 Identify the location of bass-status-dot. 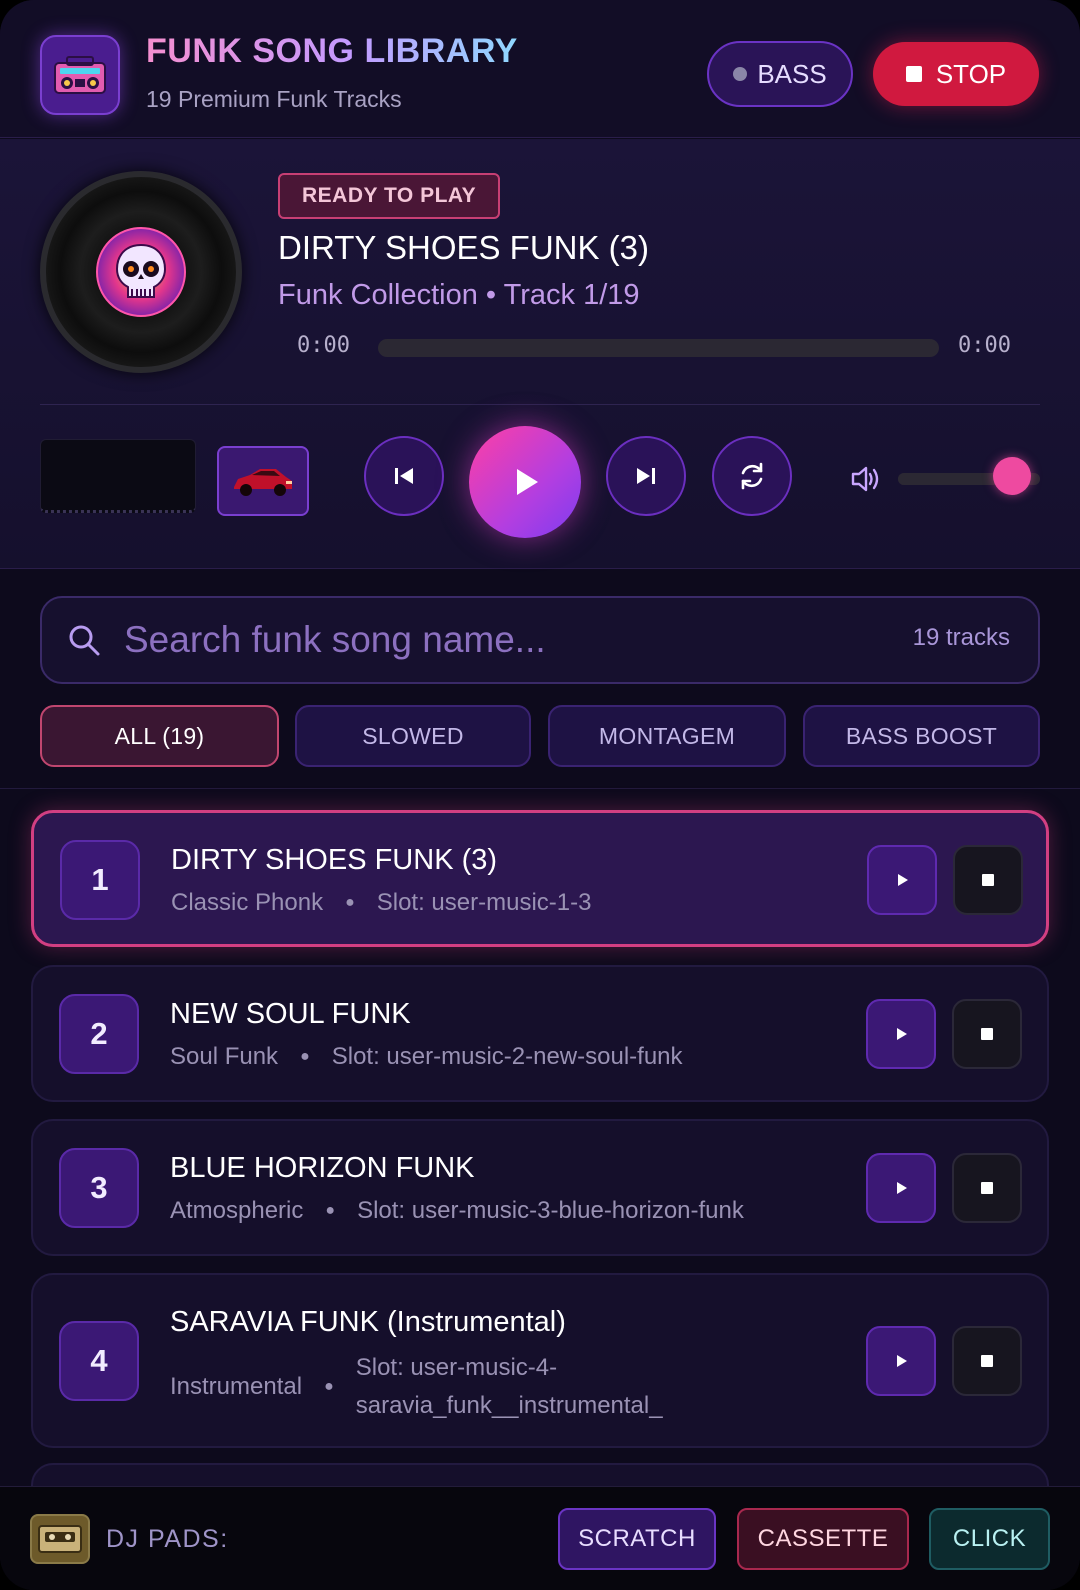
(740, 74).